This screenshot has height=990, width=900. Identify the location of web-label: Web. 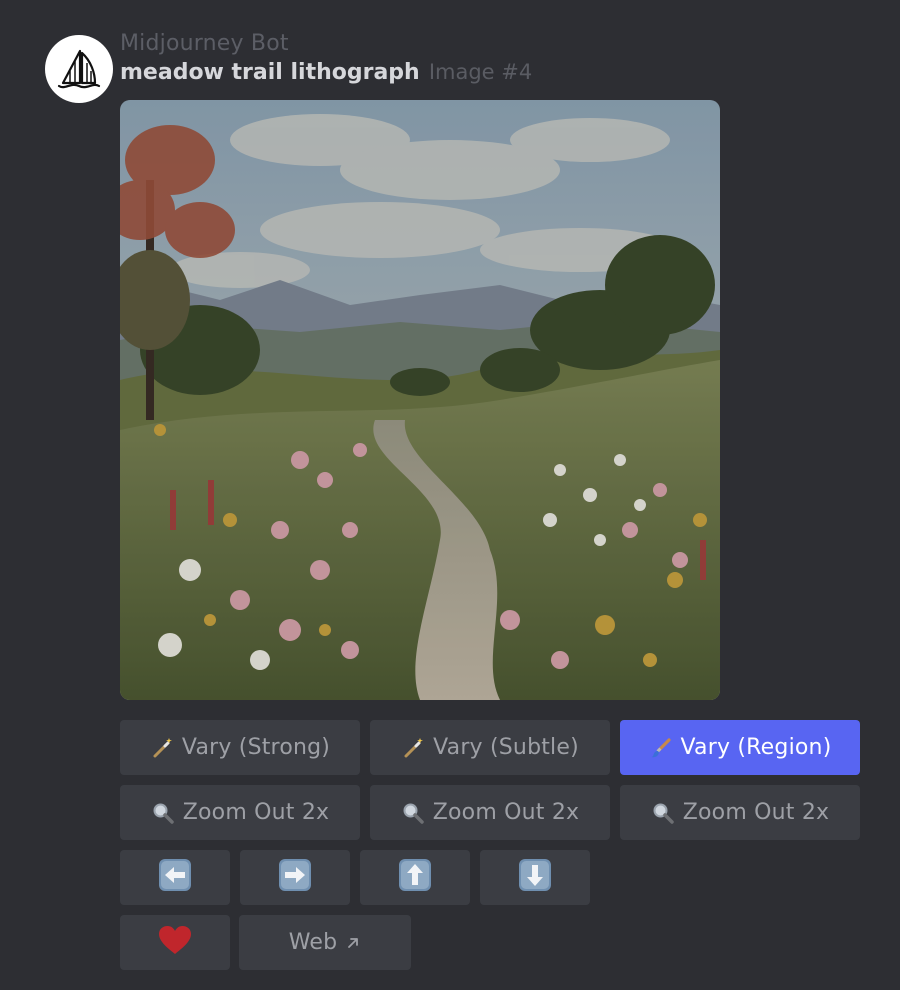
(313, 942).